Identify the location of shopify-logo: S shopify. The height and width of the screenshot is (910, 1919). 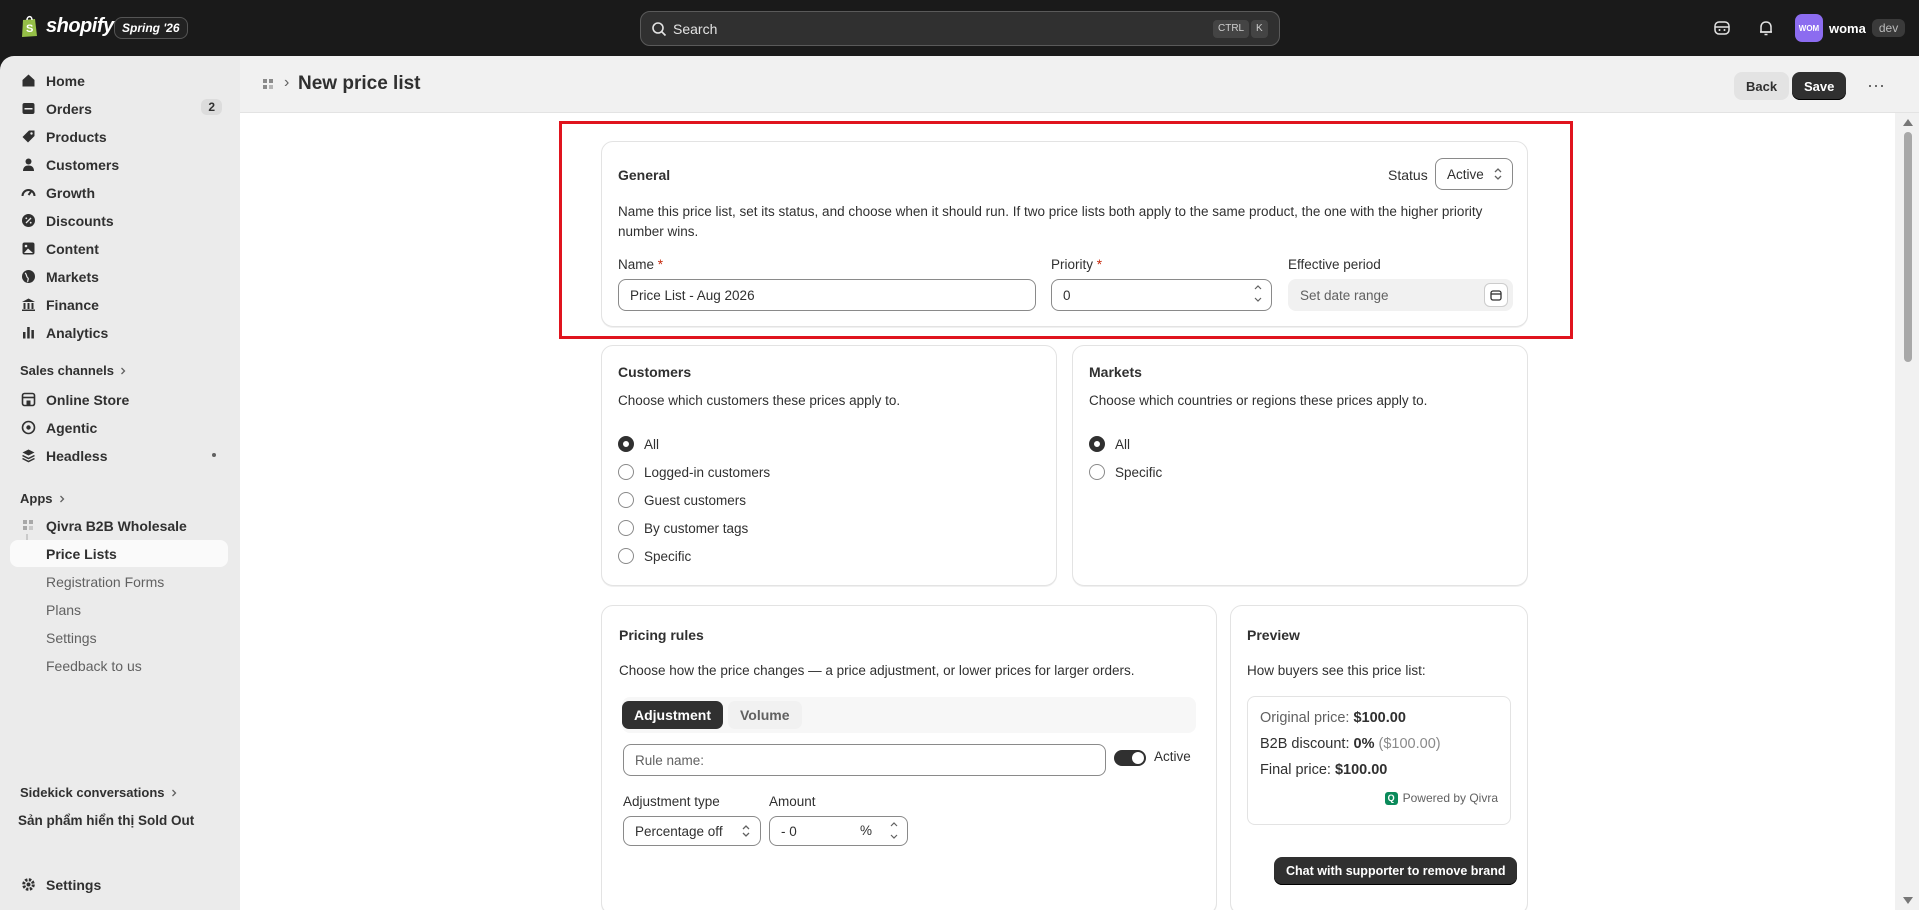
(67, 26).